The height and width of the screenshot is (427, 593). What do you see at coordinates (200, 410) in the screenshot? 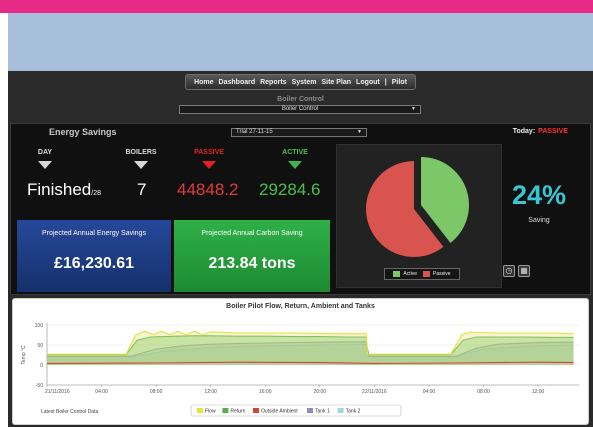
I see `legend-swatch-flow` at bounding box center [200, 410].